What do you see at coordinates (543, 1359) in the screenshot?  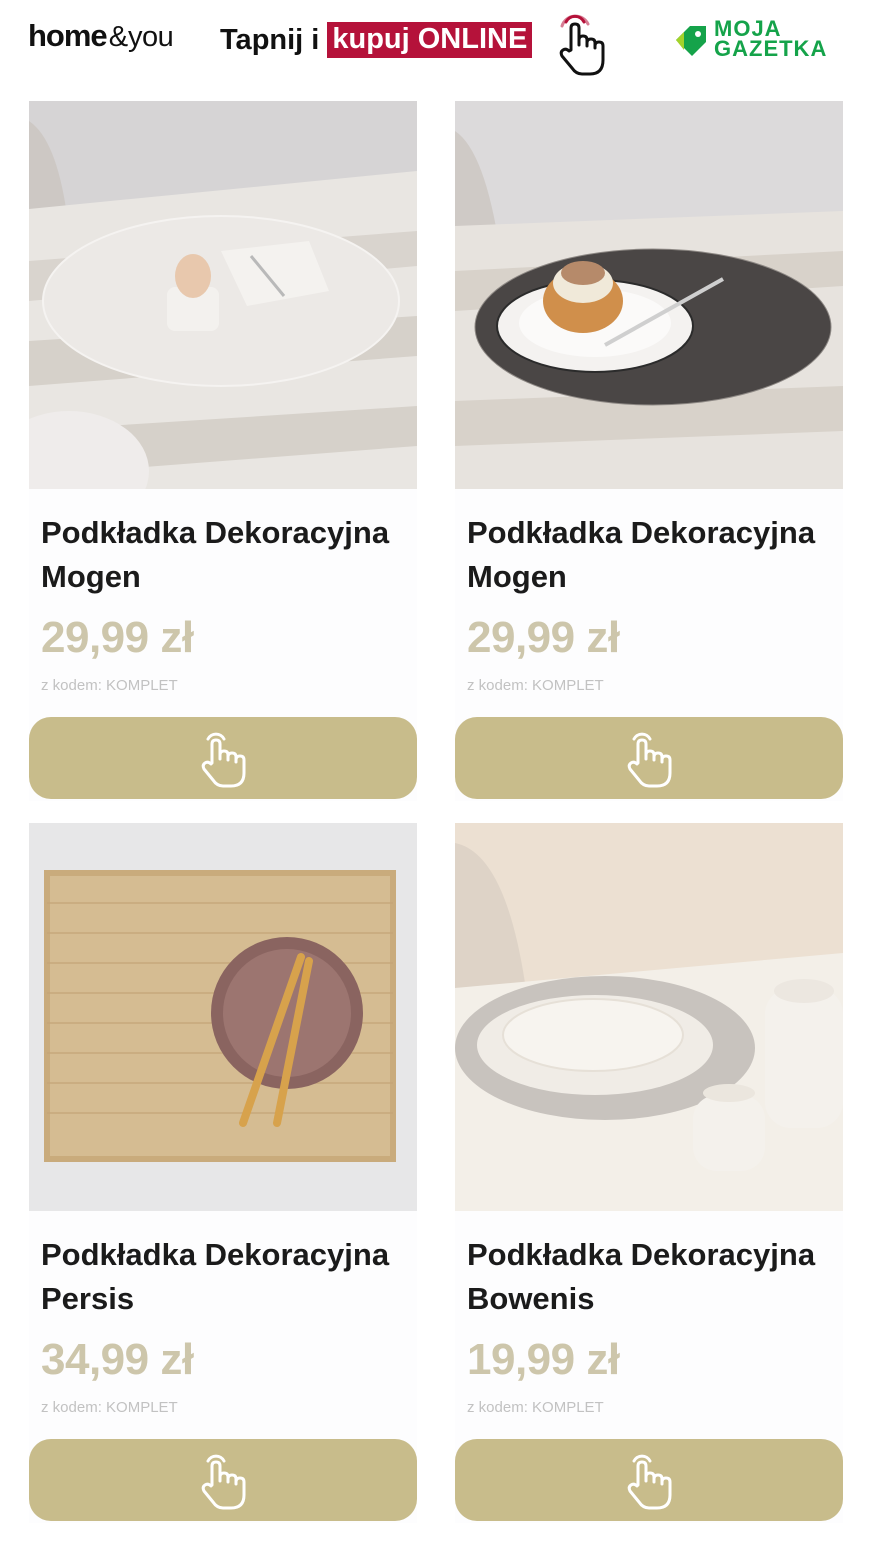 I see `product-price: 19,99 zł` at bounding box center [543, 1359].